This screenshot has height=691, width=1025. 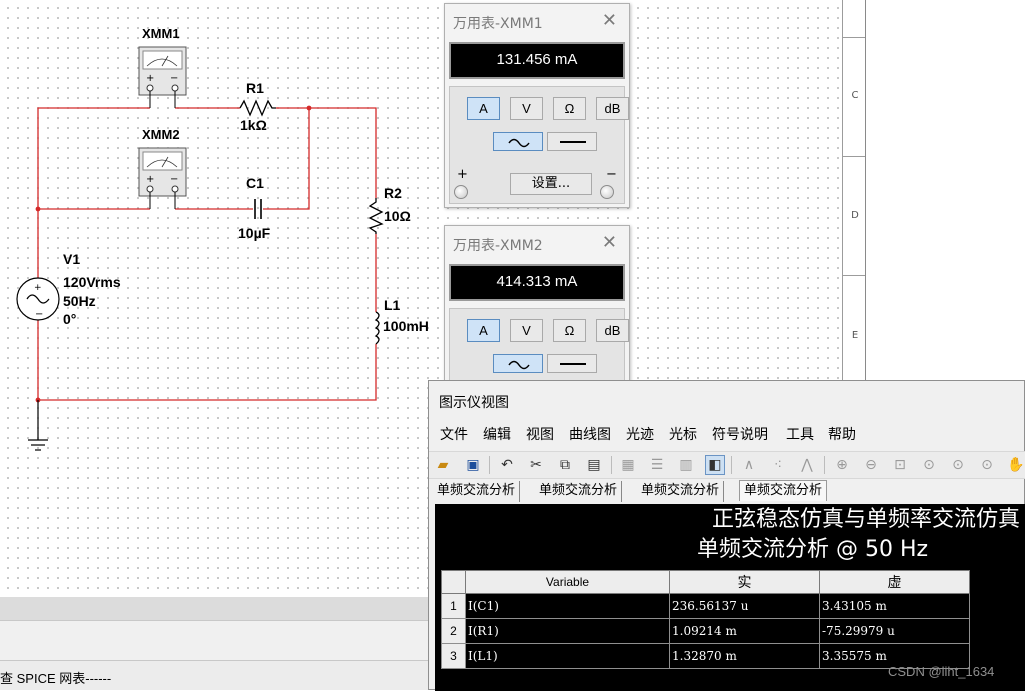 What do you see at coordinates (473, 465) in the screenshot?
I see `save-icon: ▣` at bounding box center [473, 465].